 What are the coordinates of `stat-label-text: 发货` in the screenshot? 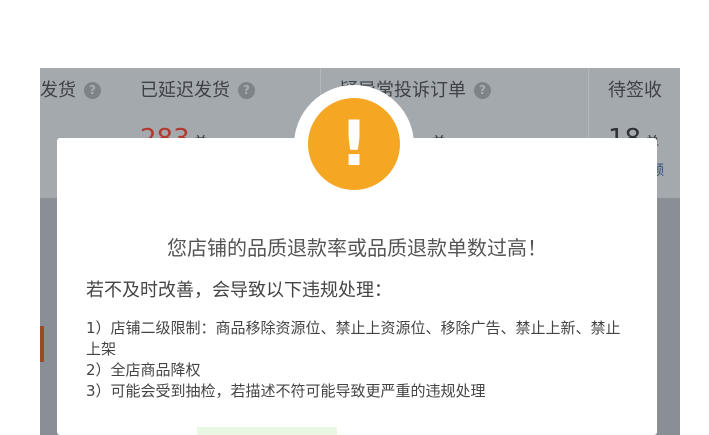 It's located at (58, 90).